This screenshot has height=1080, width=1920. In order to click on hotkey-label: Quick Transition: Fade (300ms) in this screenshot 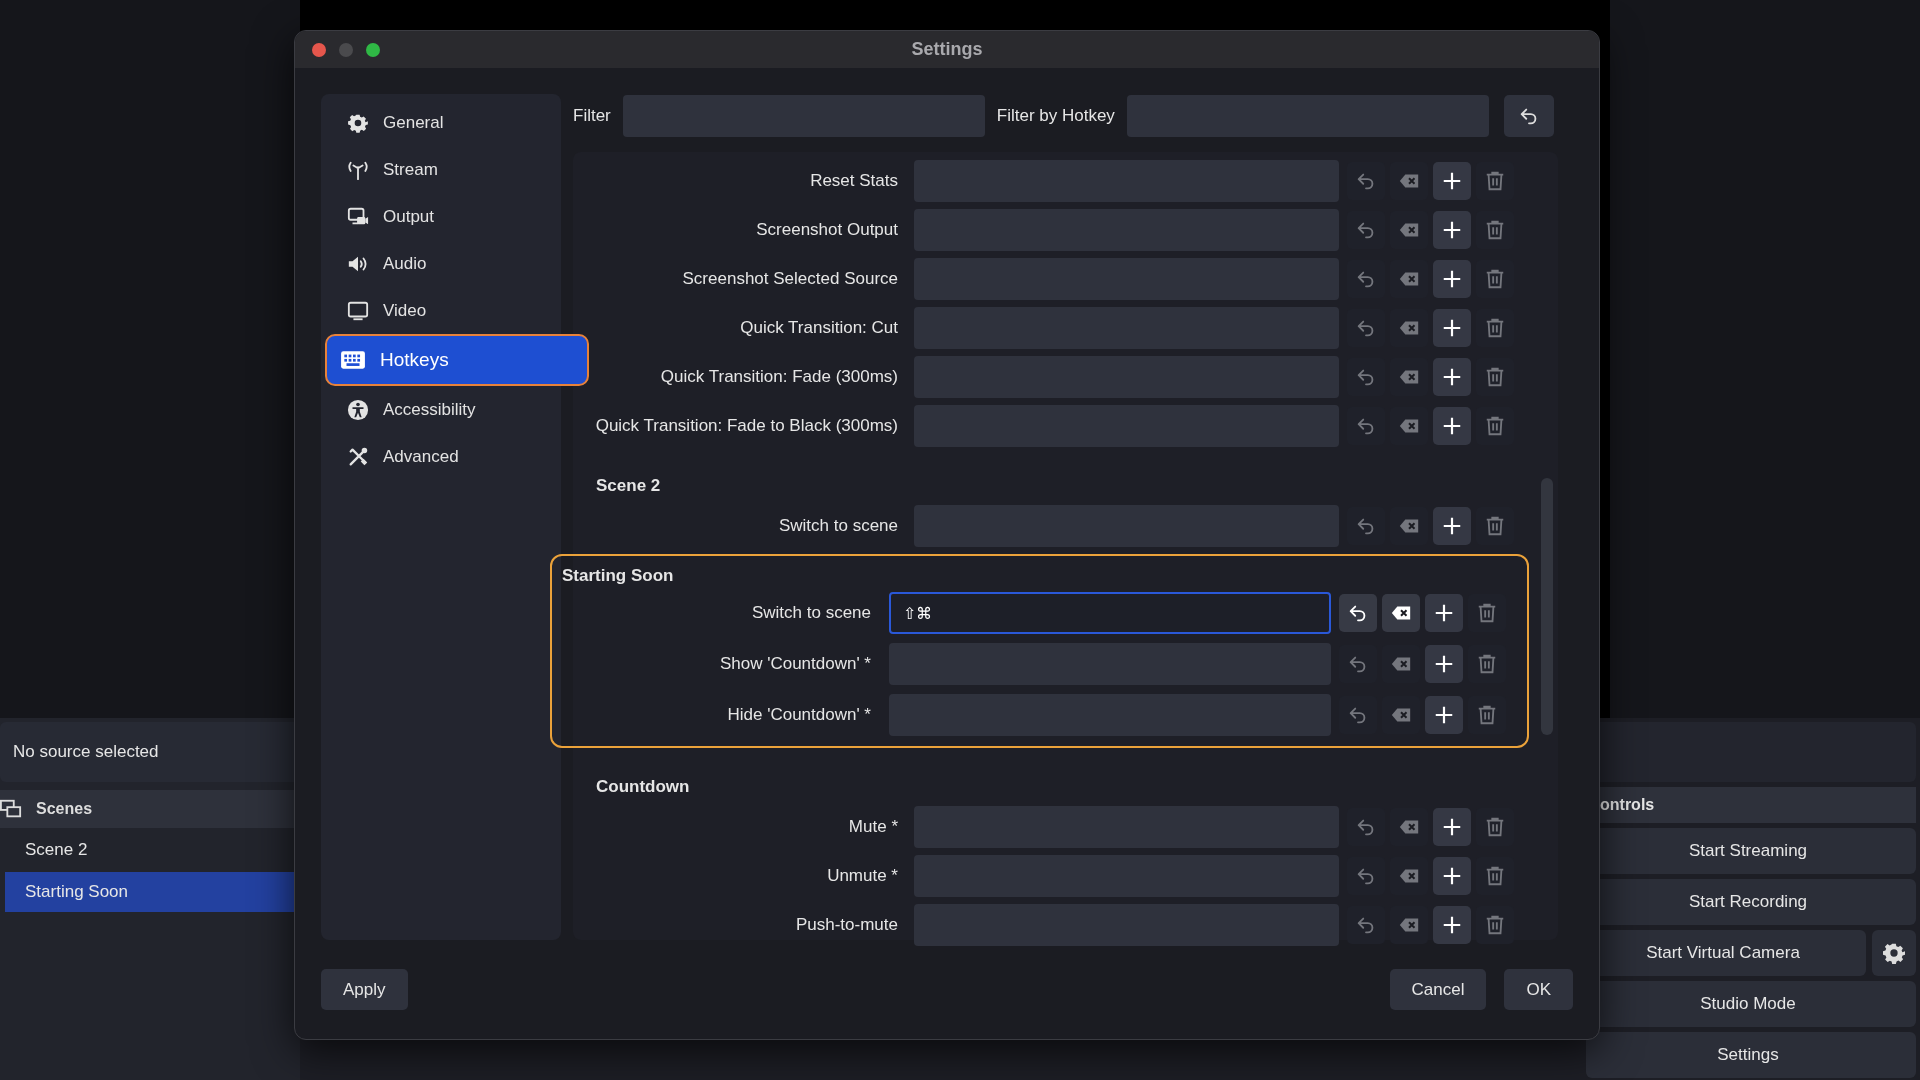, I will do `click(778, 377)`.